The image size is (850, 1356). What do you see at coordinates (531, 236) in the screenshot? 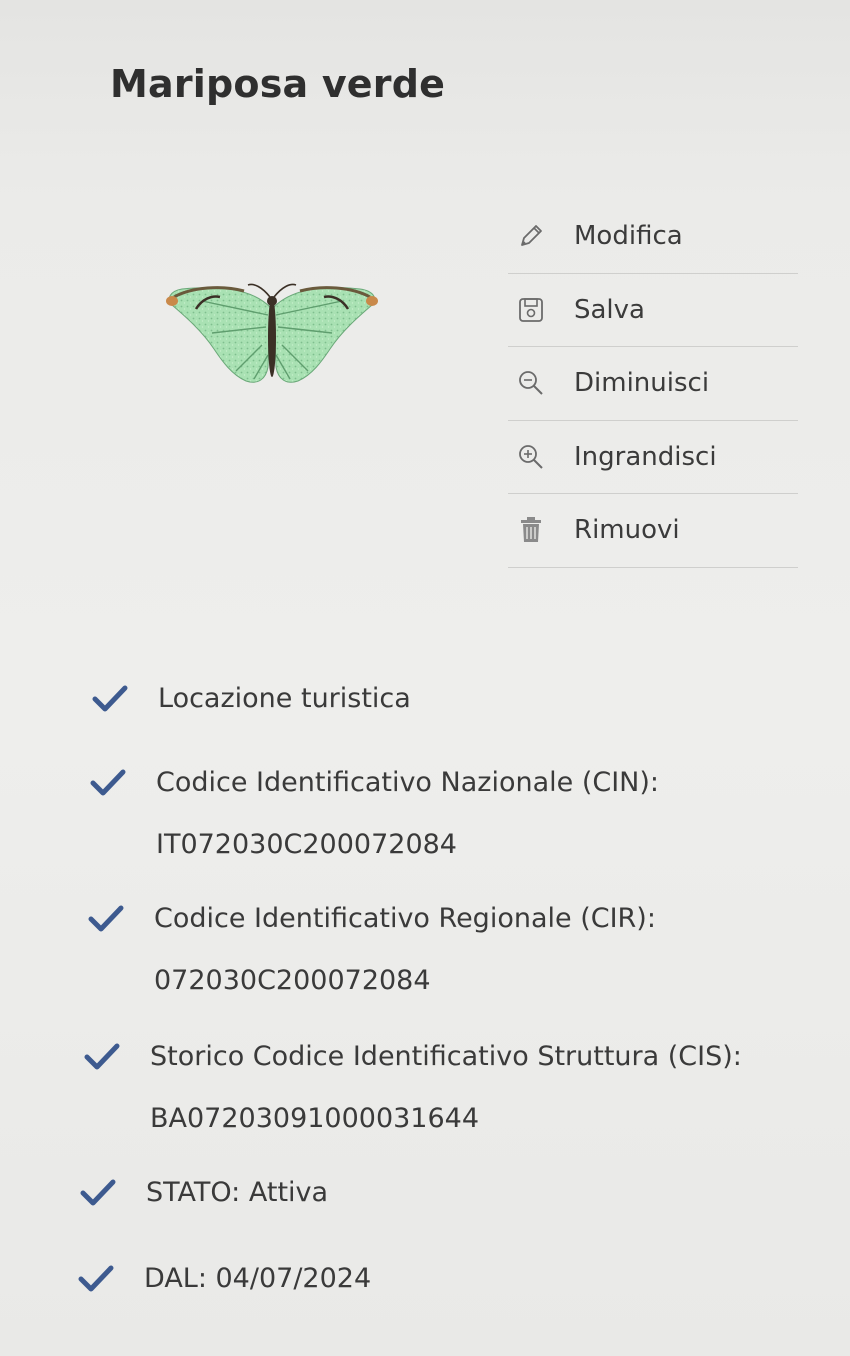
I see `pencil-icon` at bounding box center [531, 236].